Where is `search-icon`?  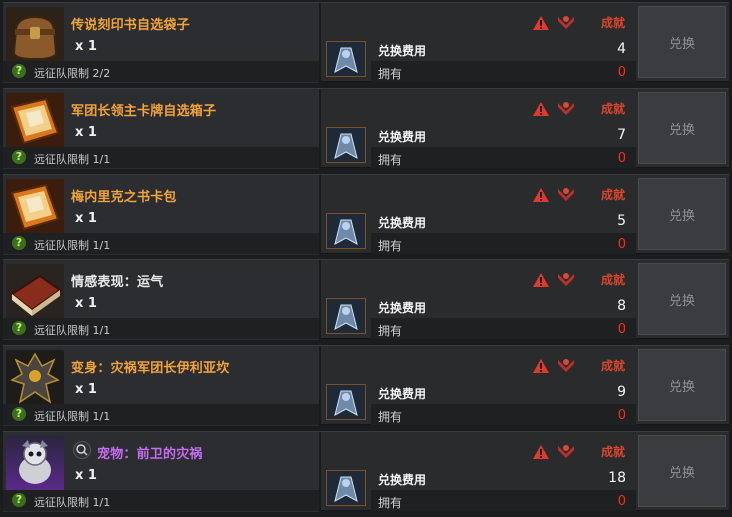
search-icon is located at coordinates (82, 450).